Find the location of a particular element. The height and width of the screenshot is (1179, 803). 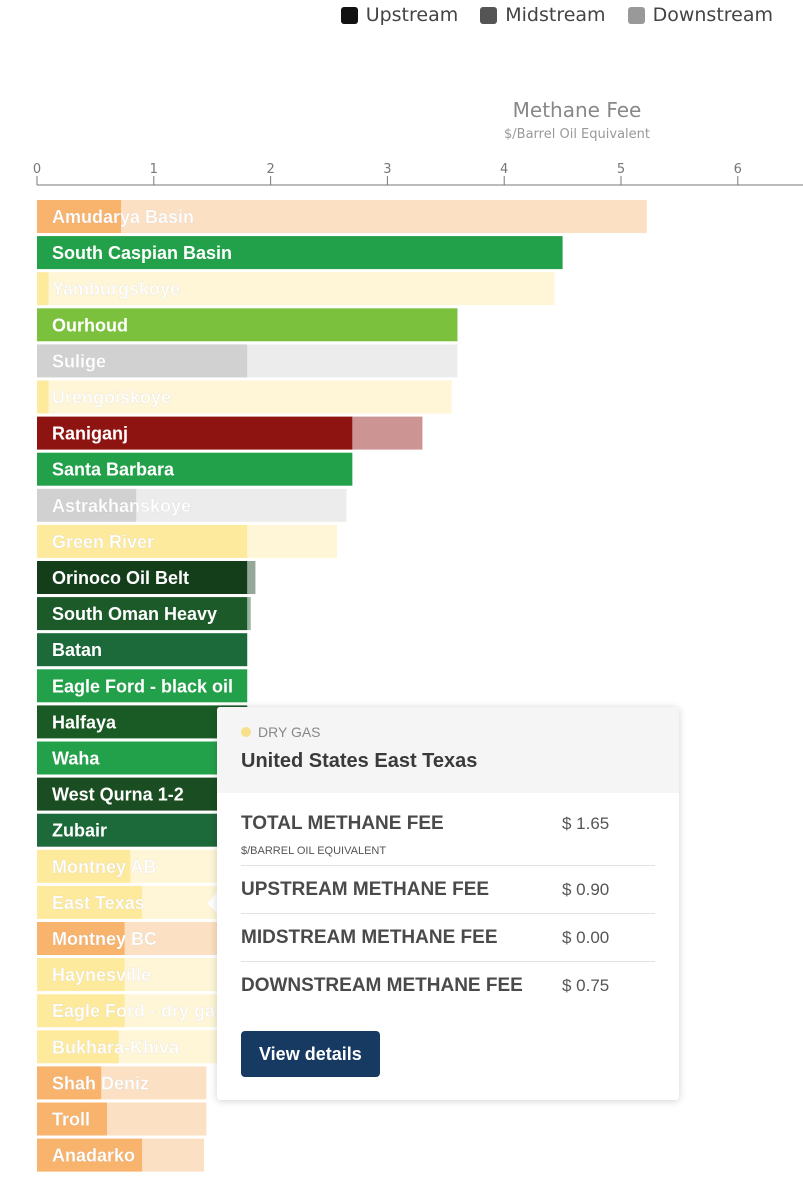

x-tick-label-5: 5 is located at coordinates (621, 169).